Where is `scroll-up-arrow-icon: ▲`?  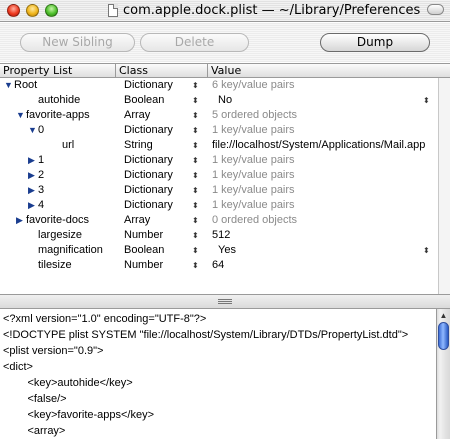 scroll-up-arrow-icon: ▲ is located at coordinates (443, 316).